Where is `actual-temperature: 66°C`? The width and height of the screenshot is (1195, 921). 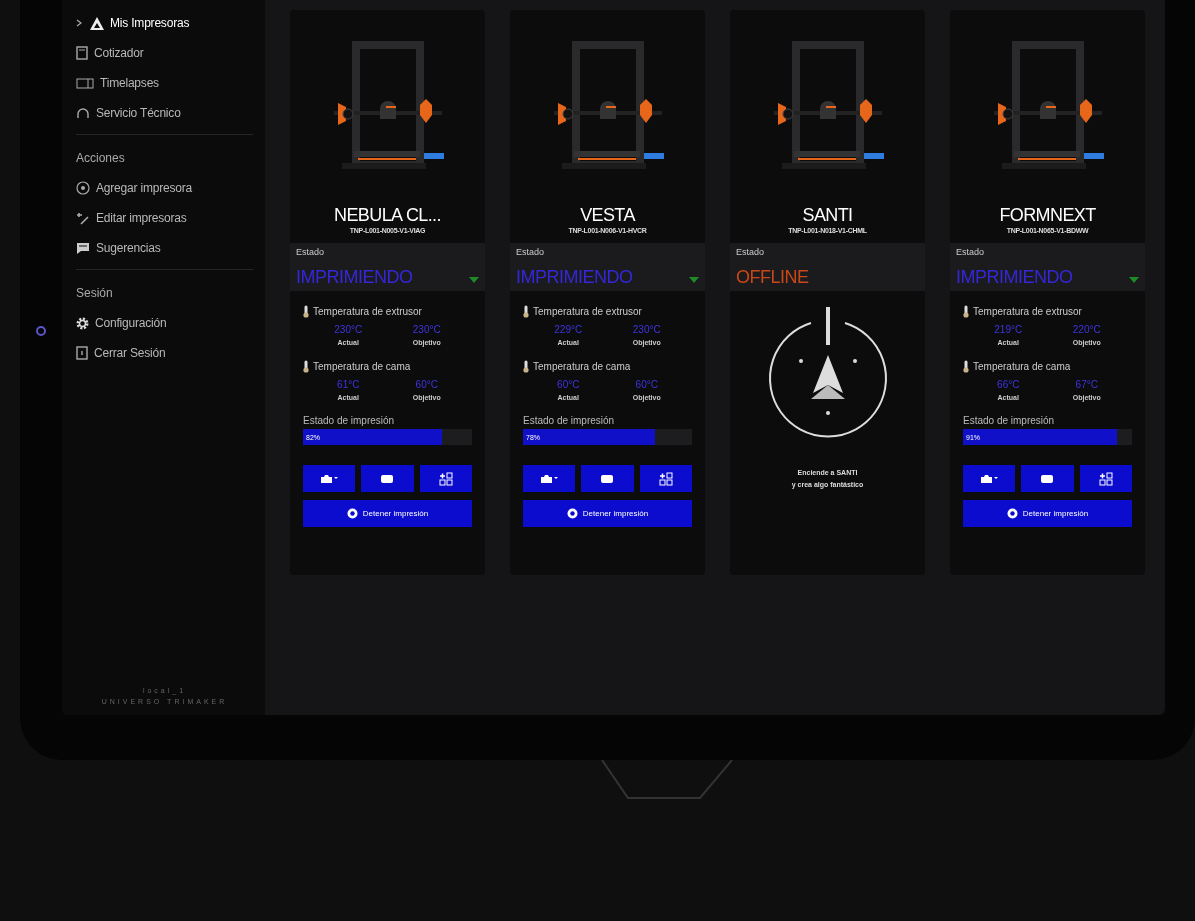
actual-temperature: 66°C is located at coordinates (1008, 384).